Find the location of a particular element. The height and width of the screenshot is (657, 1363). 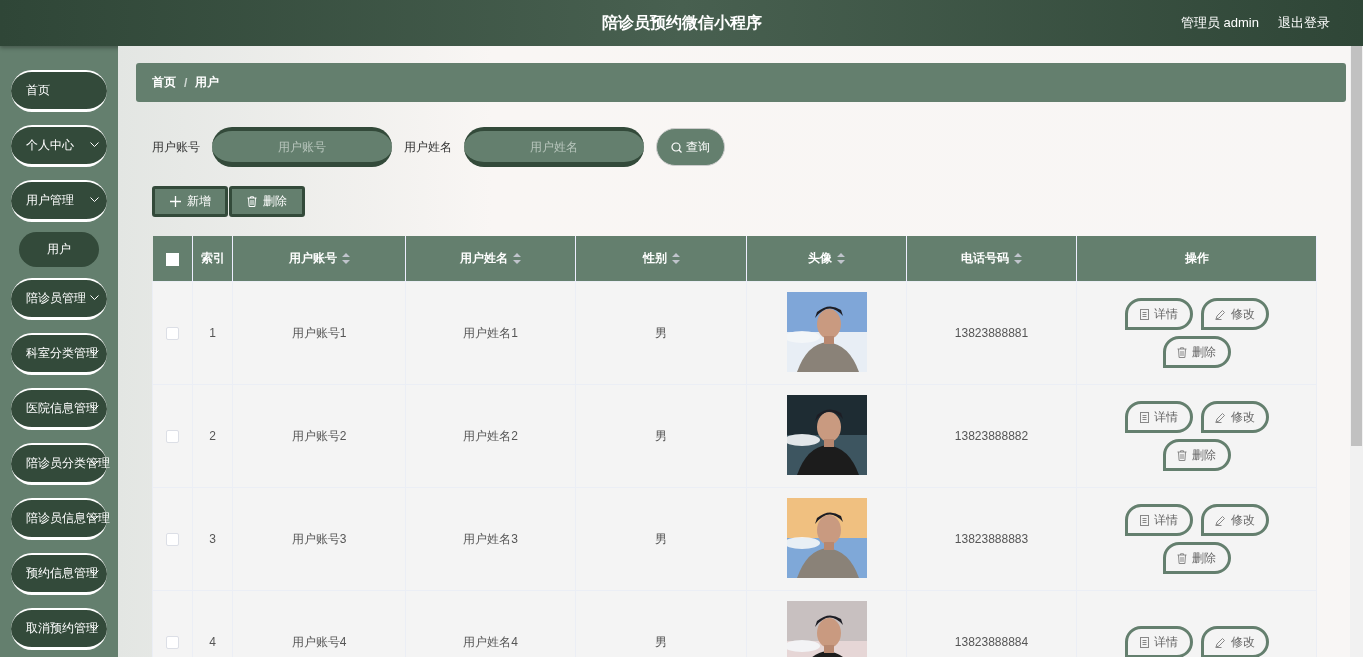

logout-link: 退出登录 is located at coordinates (1304, 23).